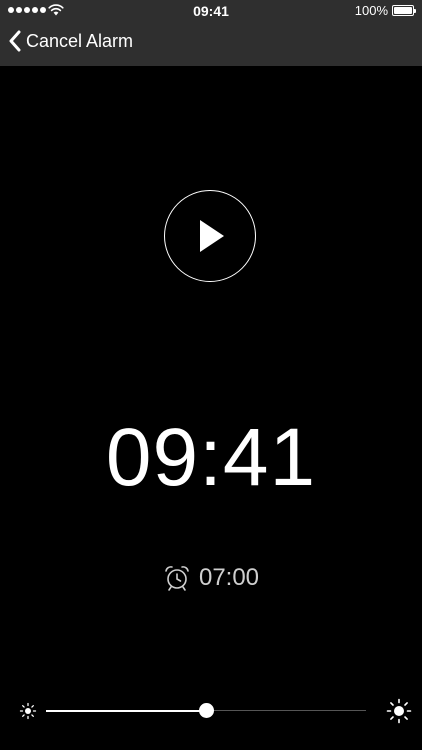  I want to click on alarm-time: 07:00, so click(229, 577).